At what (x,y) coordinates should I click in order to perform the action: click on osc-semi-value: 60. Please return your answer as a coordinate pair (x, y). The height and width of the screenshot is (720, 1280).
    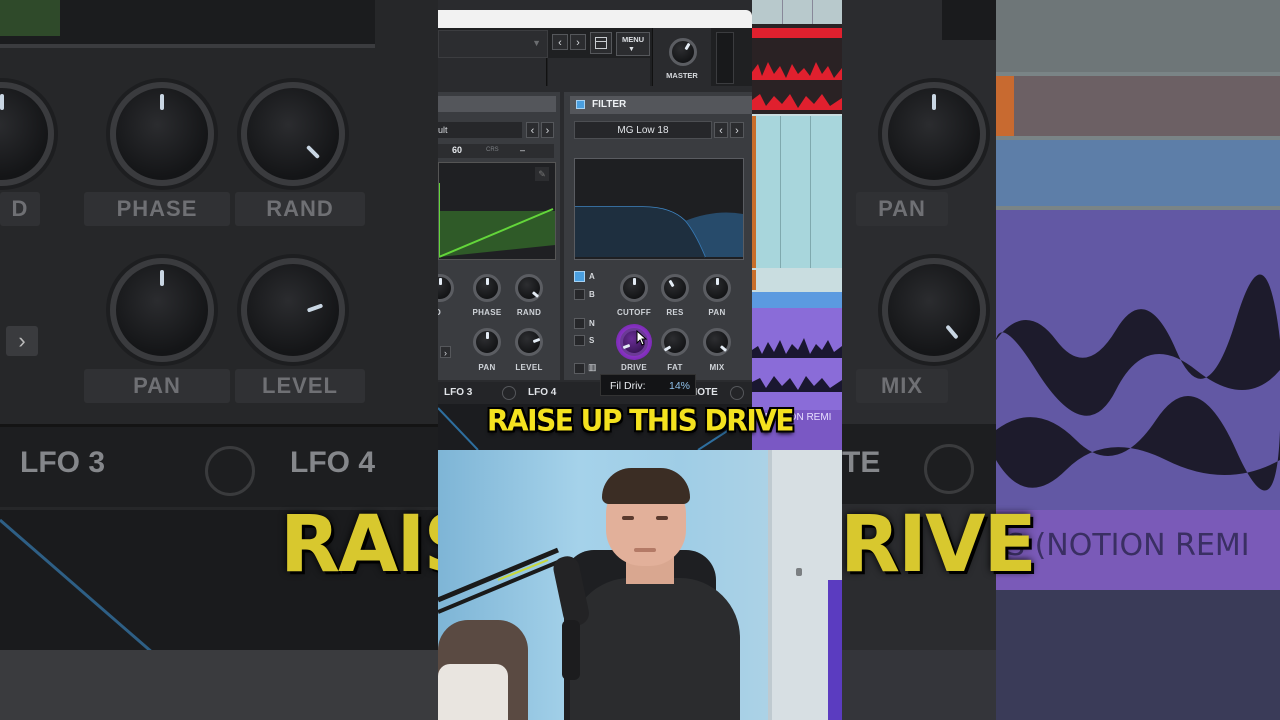
    Looking at the image, I should click on (457, 150).